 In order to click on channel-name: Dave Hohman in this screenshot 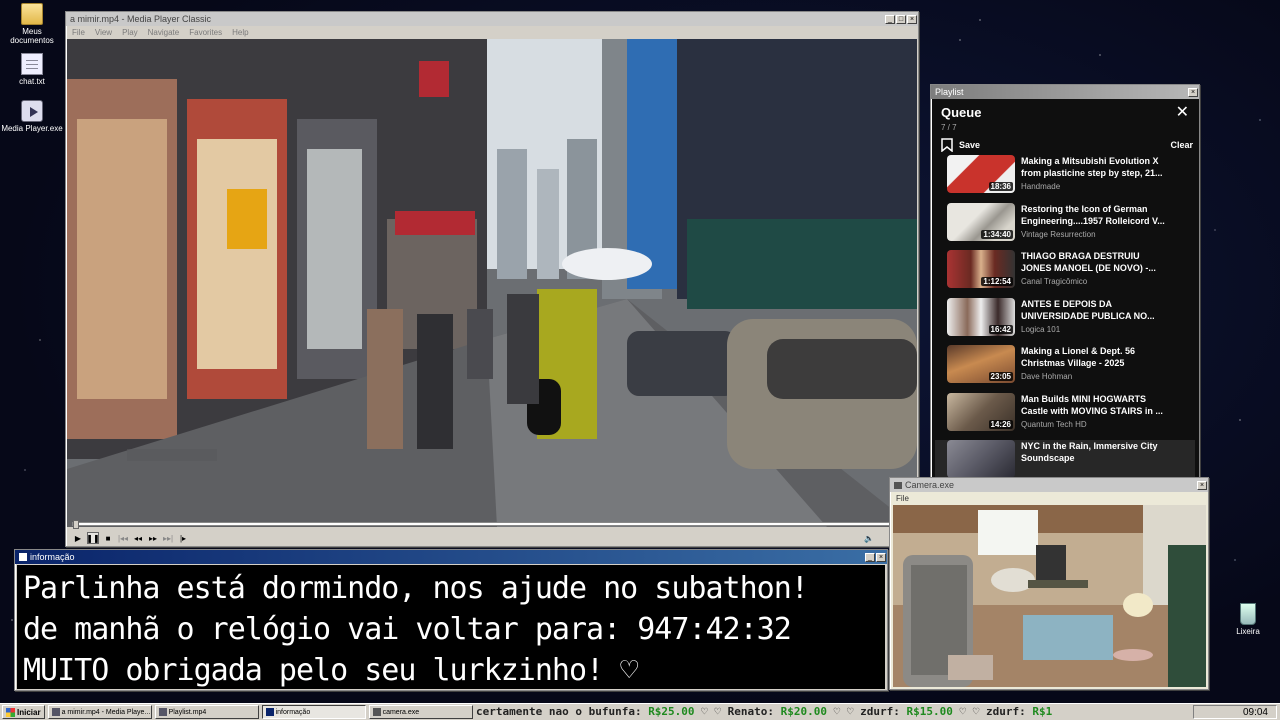, I will do `click(1047, 376)`.